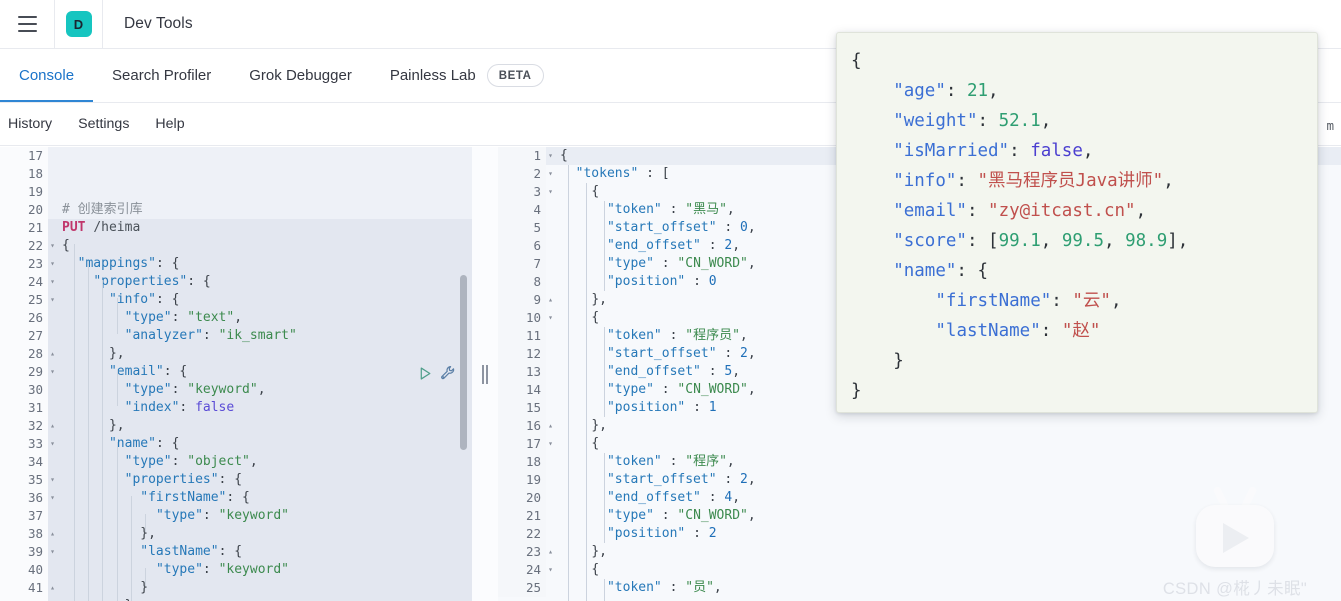 The height and width of the screenshot is (601, 1341). Describe the element at coordinates (236, 156) in the screenshot. I see `code-line: 17` at that location.